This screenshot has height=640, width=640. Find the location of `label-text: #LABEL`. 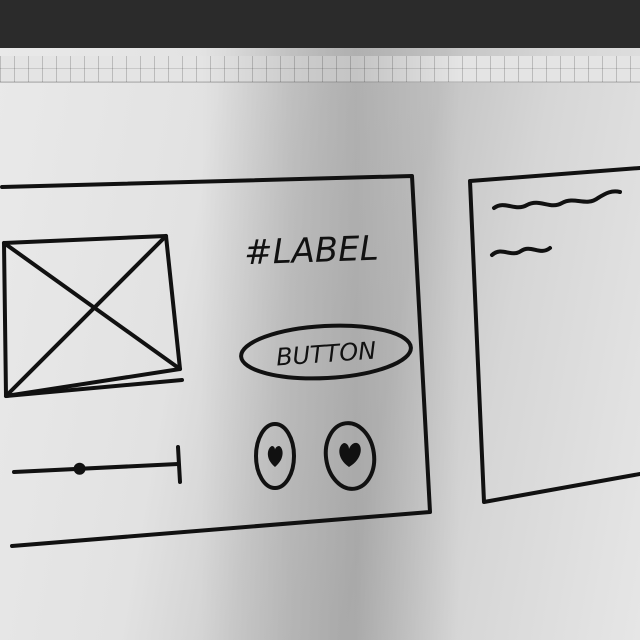

label-text: #LABEL is located at coordinates (311, 251).